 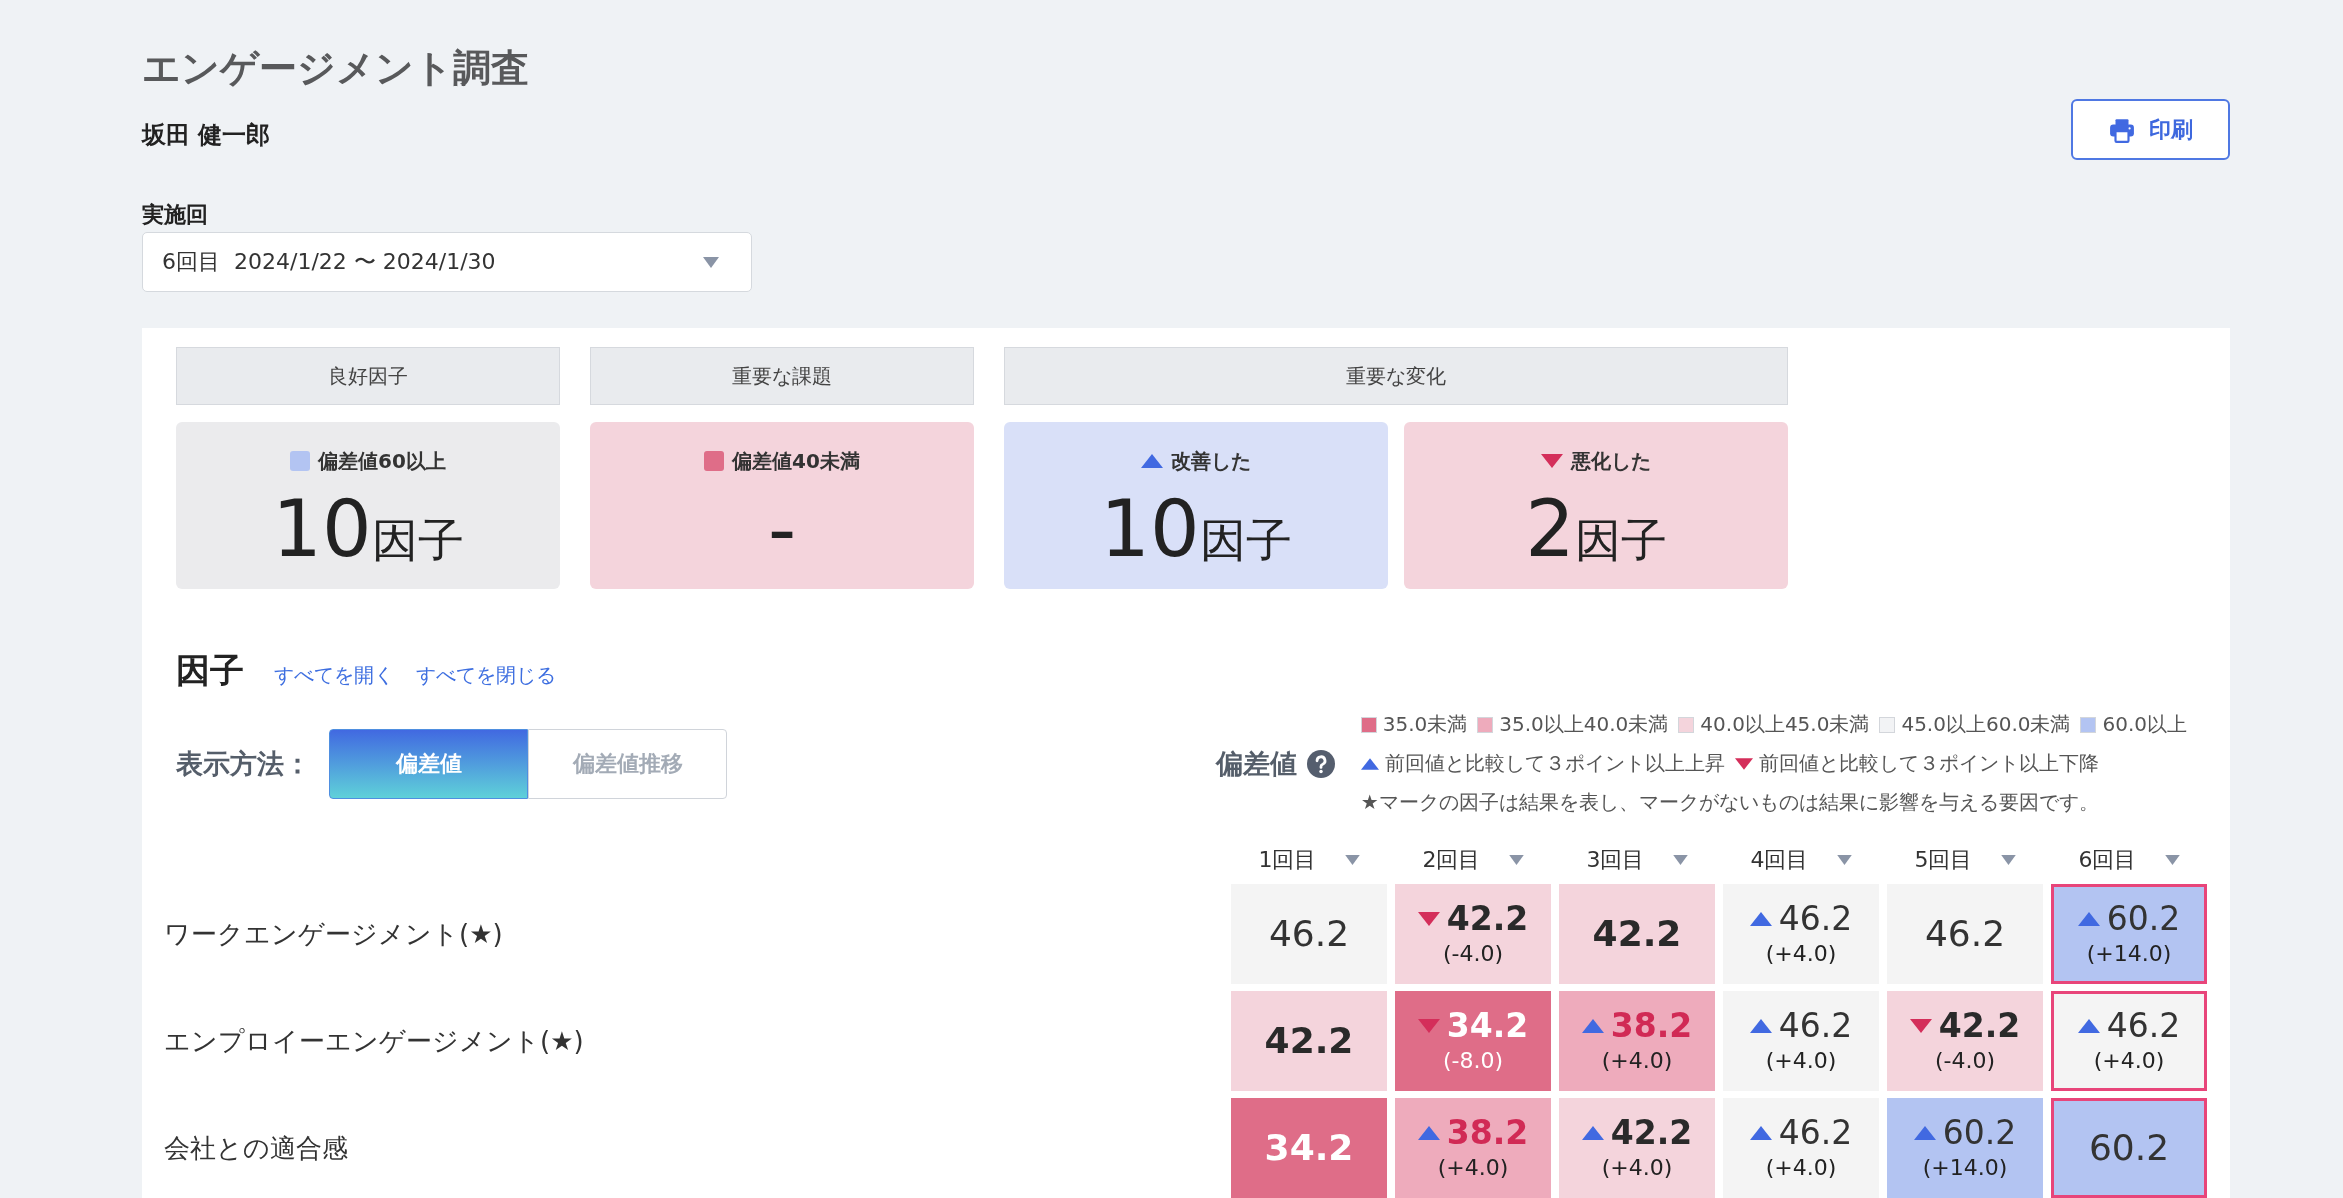 What do you see at coordinates (782, 529) in the screenshot?
I see `factor-count: -` at bounding box center [782, 529].